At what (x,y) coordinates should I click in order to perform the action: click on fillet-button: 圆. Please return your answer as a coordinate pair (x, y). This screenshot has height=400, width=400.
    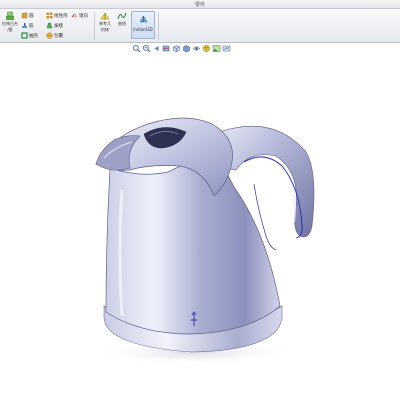
    Looking at the image, I should click on (27, 15).